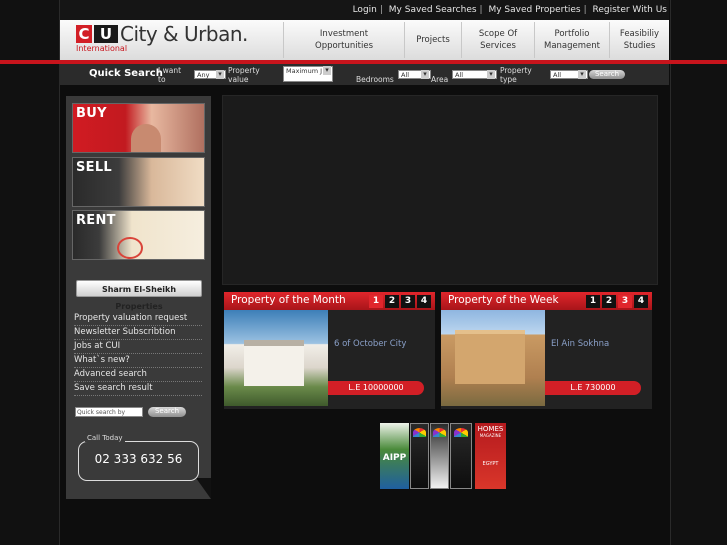  What do you see at coordinates (639, 40) in the screenshot?
I see `nav-feasibility: Feasibiliy Studies` at bounding box center [639, 40].